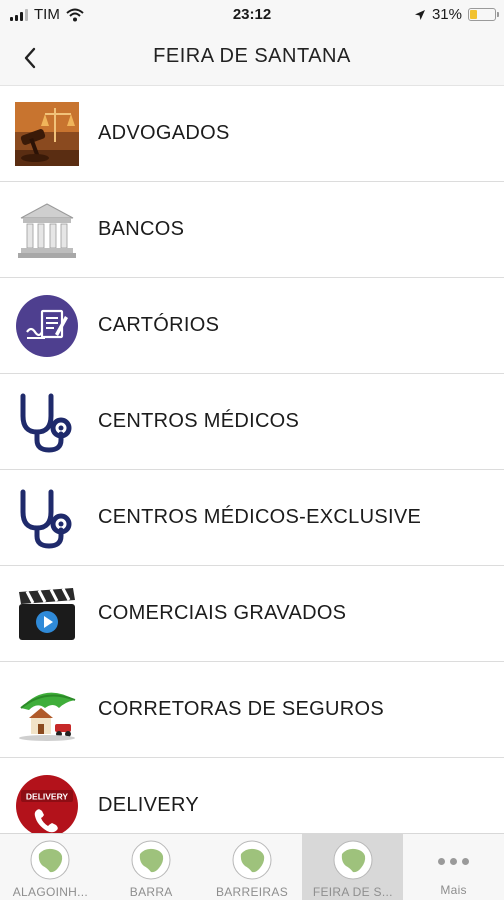 Image resolution: width=504 pixels, height=900 pixels. I want to click on list-item-centros-medicos: CENTROS MÉDICOS, so click(252, 422).